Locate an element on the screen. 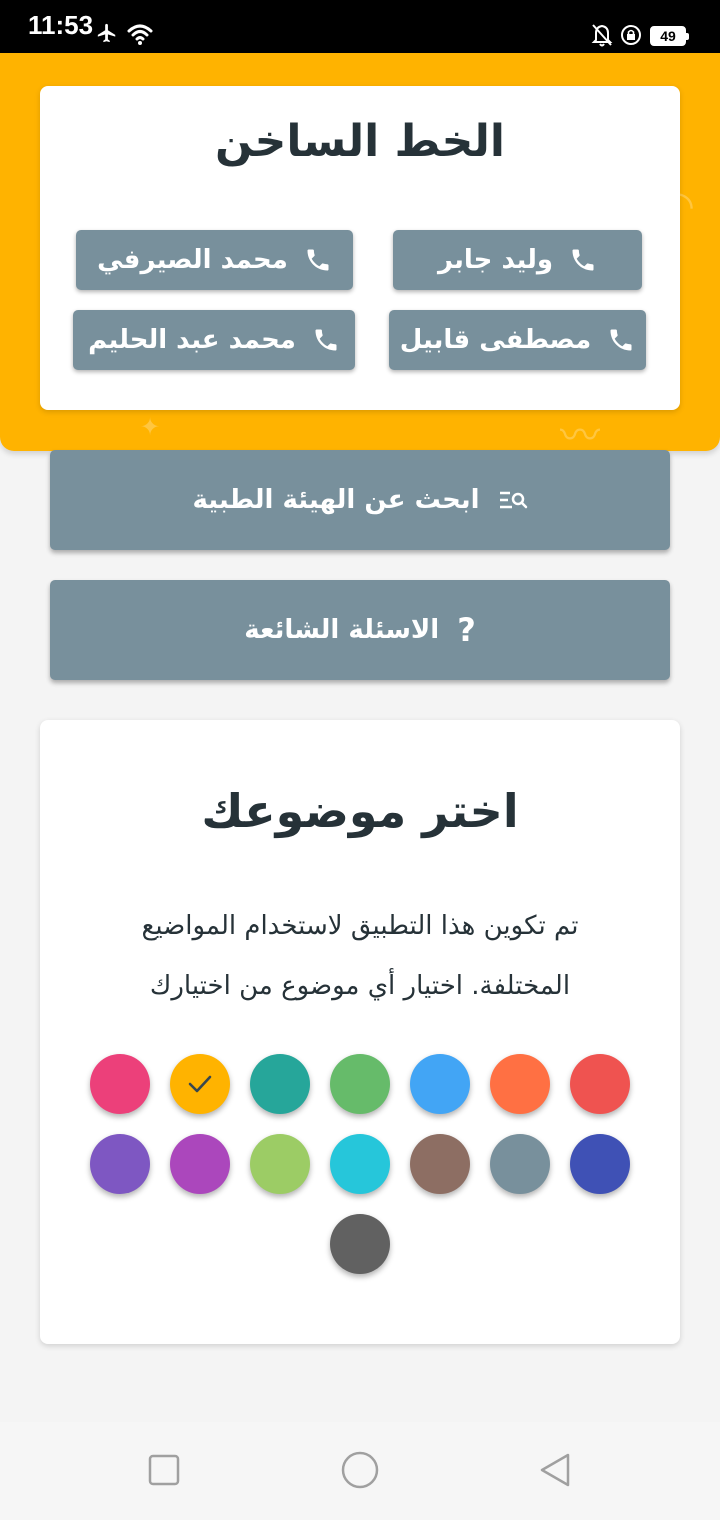  call-button-mohamed-elsirafy: محمد الصيرفي is located at coordinates (214, 260).